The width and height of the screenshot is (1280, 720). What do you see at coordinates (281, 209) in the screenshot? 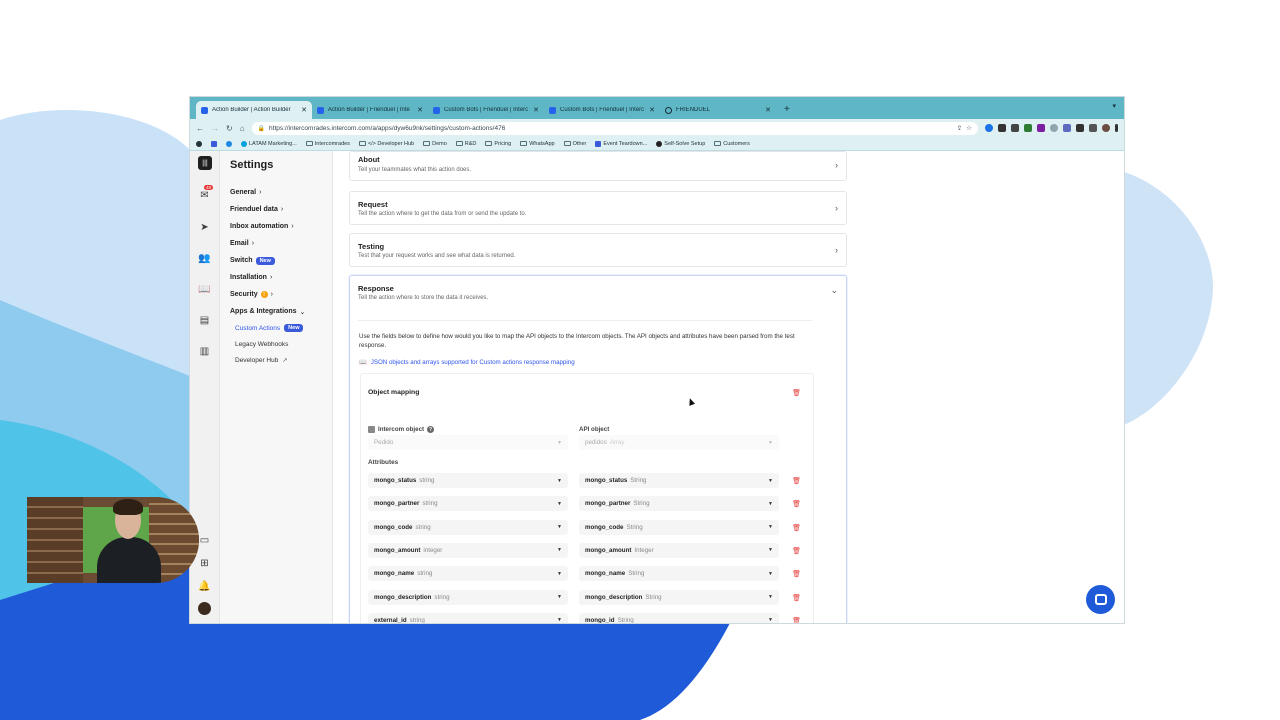
I see `nav-frienduel-data: Frienduel data ›` at bounding box center [281, 209].